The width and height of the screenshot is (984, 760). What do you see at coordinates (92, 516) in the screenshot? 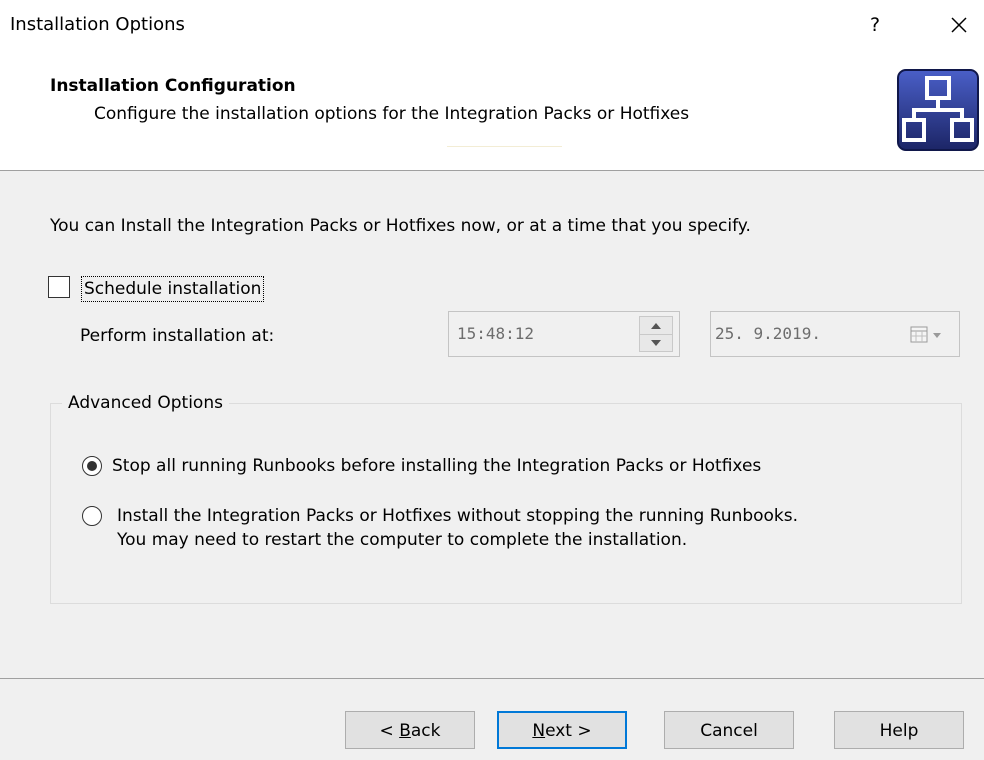
I see `install-without-stopping-radio` at bounding box center [92, 516].